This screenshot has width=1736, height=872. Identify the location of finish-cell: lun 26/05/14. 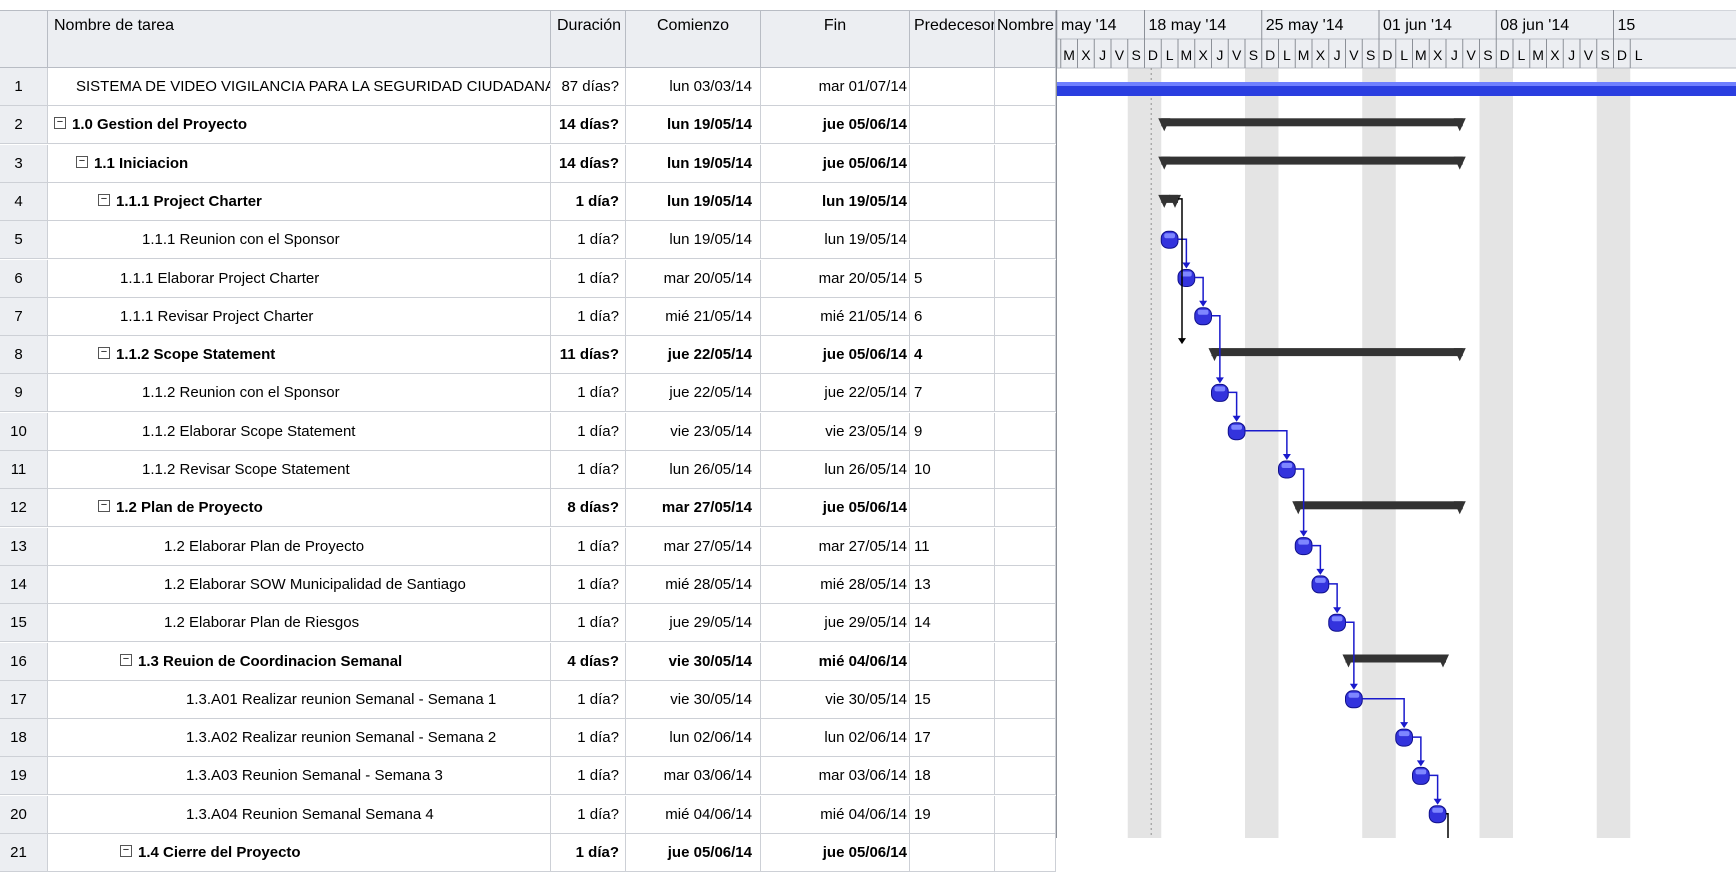
(835, 470).